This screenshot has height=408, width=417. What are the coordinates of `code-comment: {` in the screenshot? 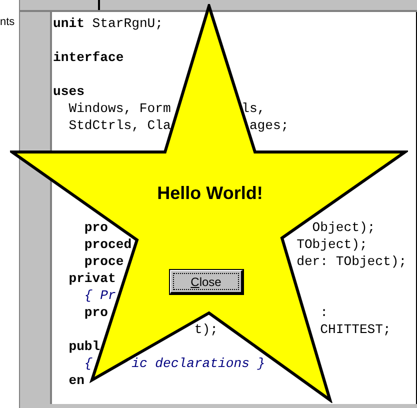 It's located at (87, 363).